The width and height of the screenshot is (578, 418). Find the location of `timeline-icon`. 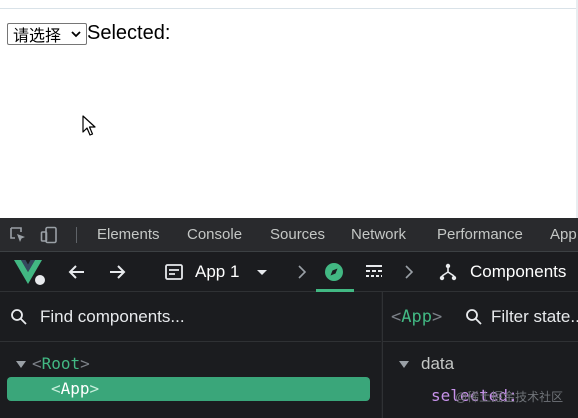

timeline-icon is located at coordinates (374, 272).